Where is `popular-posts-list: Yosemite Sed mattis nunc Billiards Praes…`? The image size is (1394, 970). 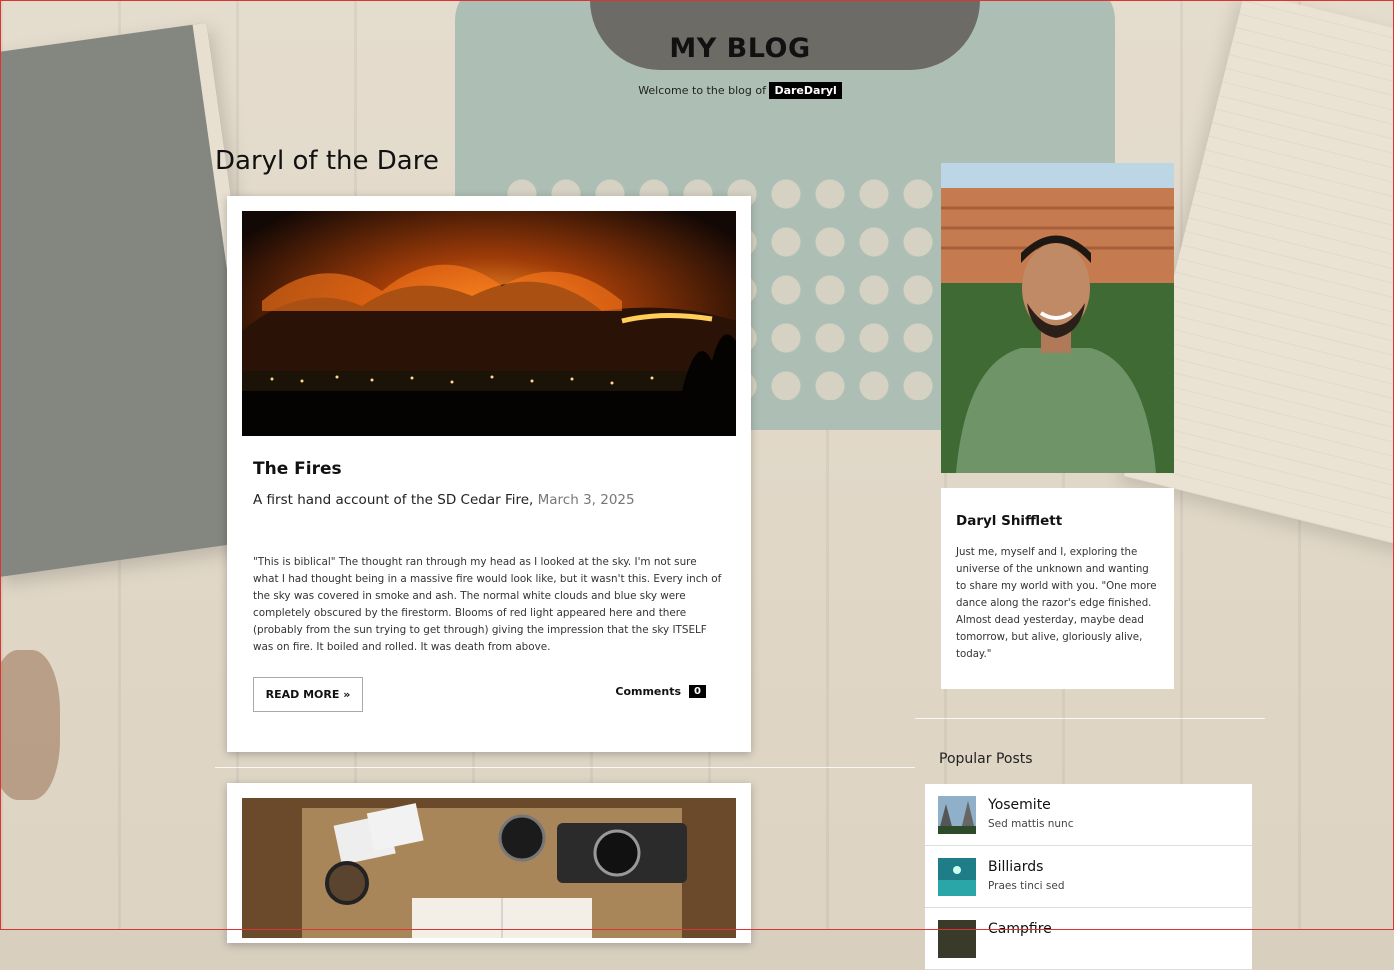
popular-posts-list: Yosemite Sed mattis nunc Billiards Praes… is located at coordinates (1088, 877).